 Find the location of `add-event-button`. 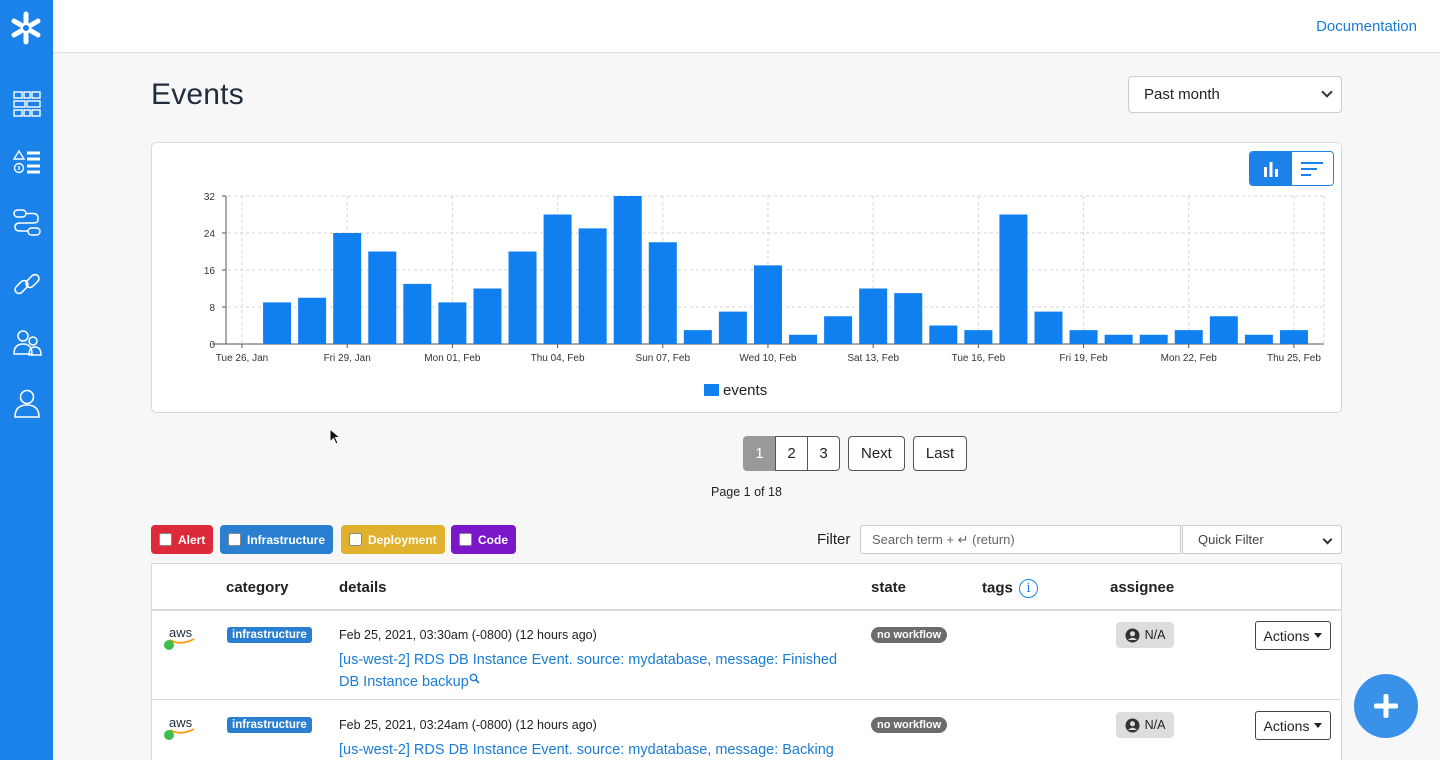

add-event-button is located at coordinates (1386, 706).